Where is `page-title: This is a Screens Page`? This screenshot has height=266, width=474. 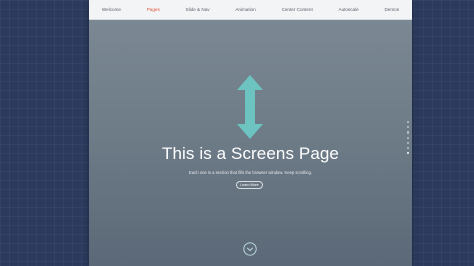
page-title: This is a Screens Page is located at coordinates (250, 153).